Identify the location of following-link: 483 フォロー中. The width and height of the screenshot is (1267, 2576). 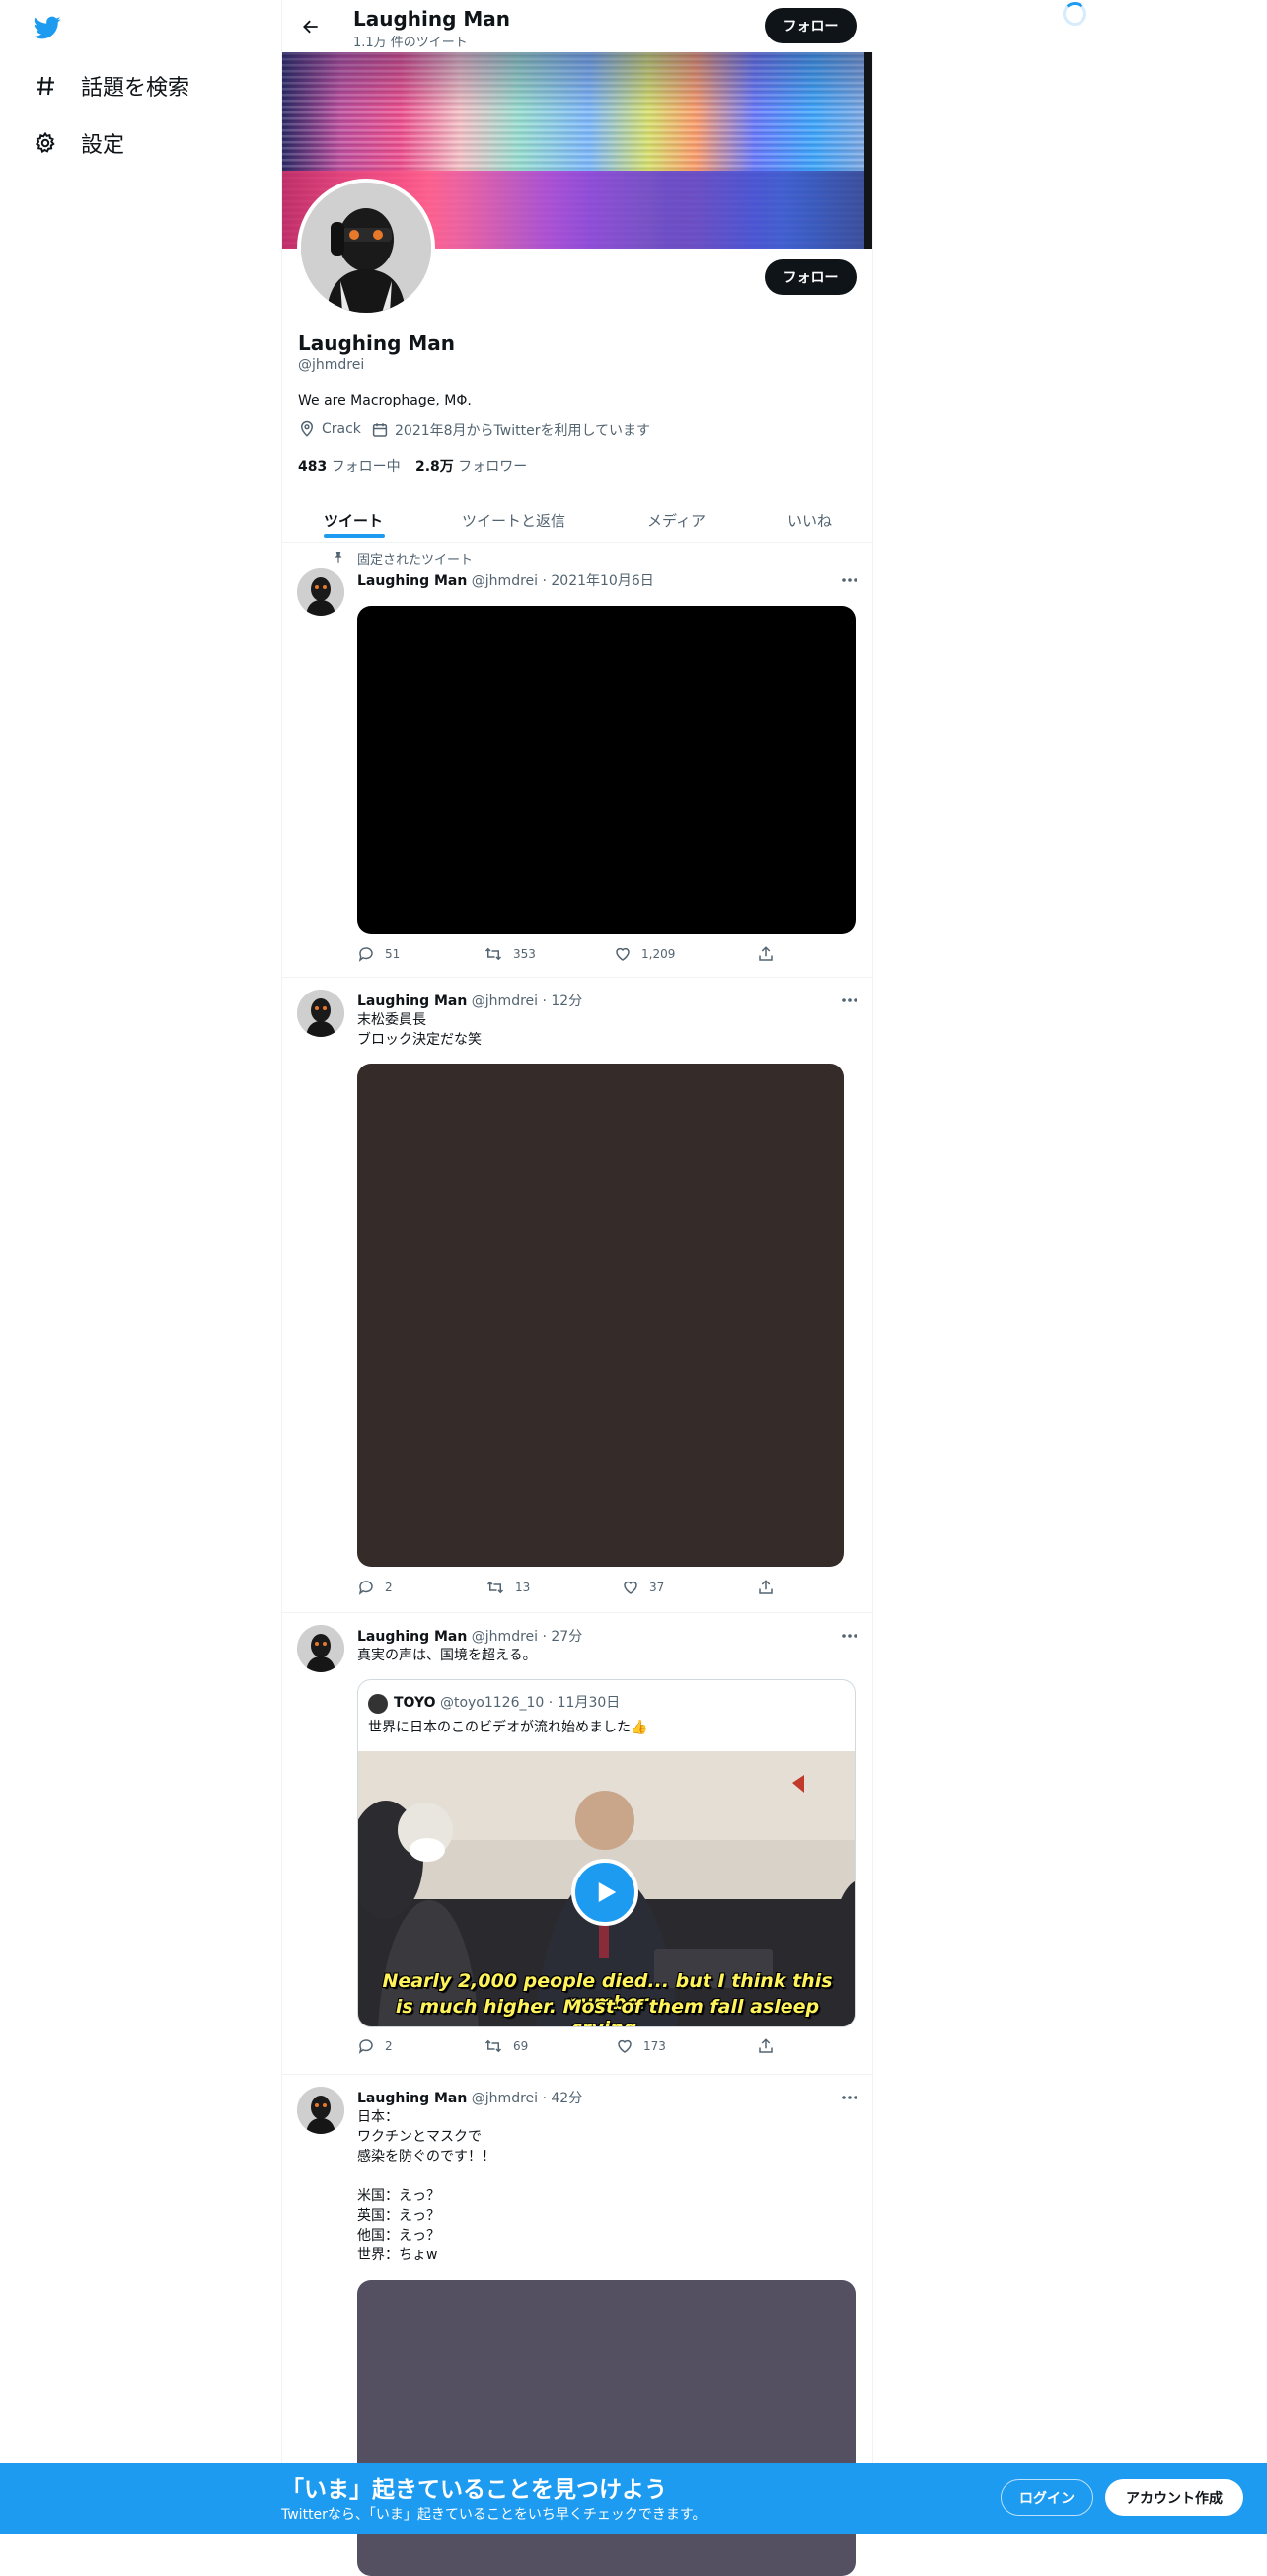
(349, 466).